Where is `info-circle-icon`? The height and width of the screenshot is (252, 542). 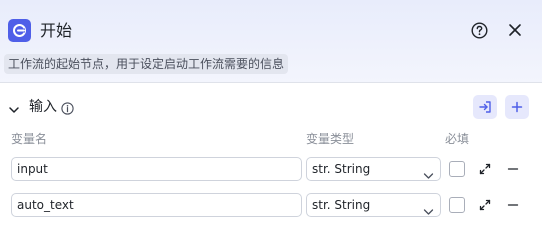 info-circle-icon is located at coordinates (67, 107).